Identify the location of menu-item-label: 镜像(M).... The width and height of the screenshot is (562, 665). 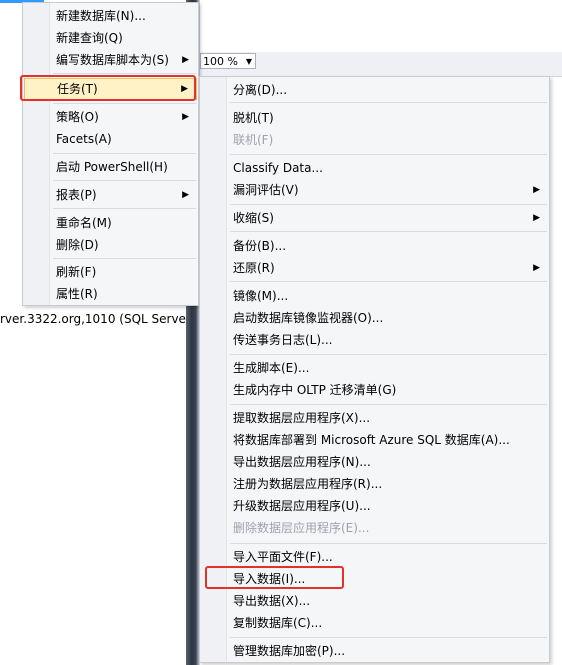
(261, 296).